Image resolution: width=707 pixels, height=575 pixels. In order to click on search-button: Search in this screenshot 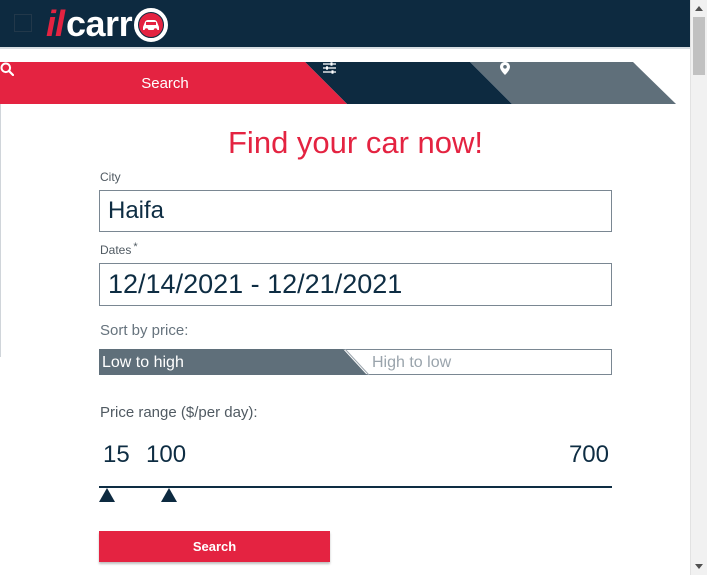, I will do `click(214, 546)`.